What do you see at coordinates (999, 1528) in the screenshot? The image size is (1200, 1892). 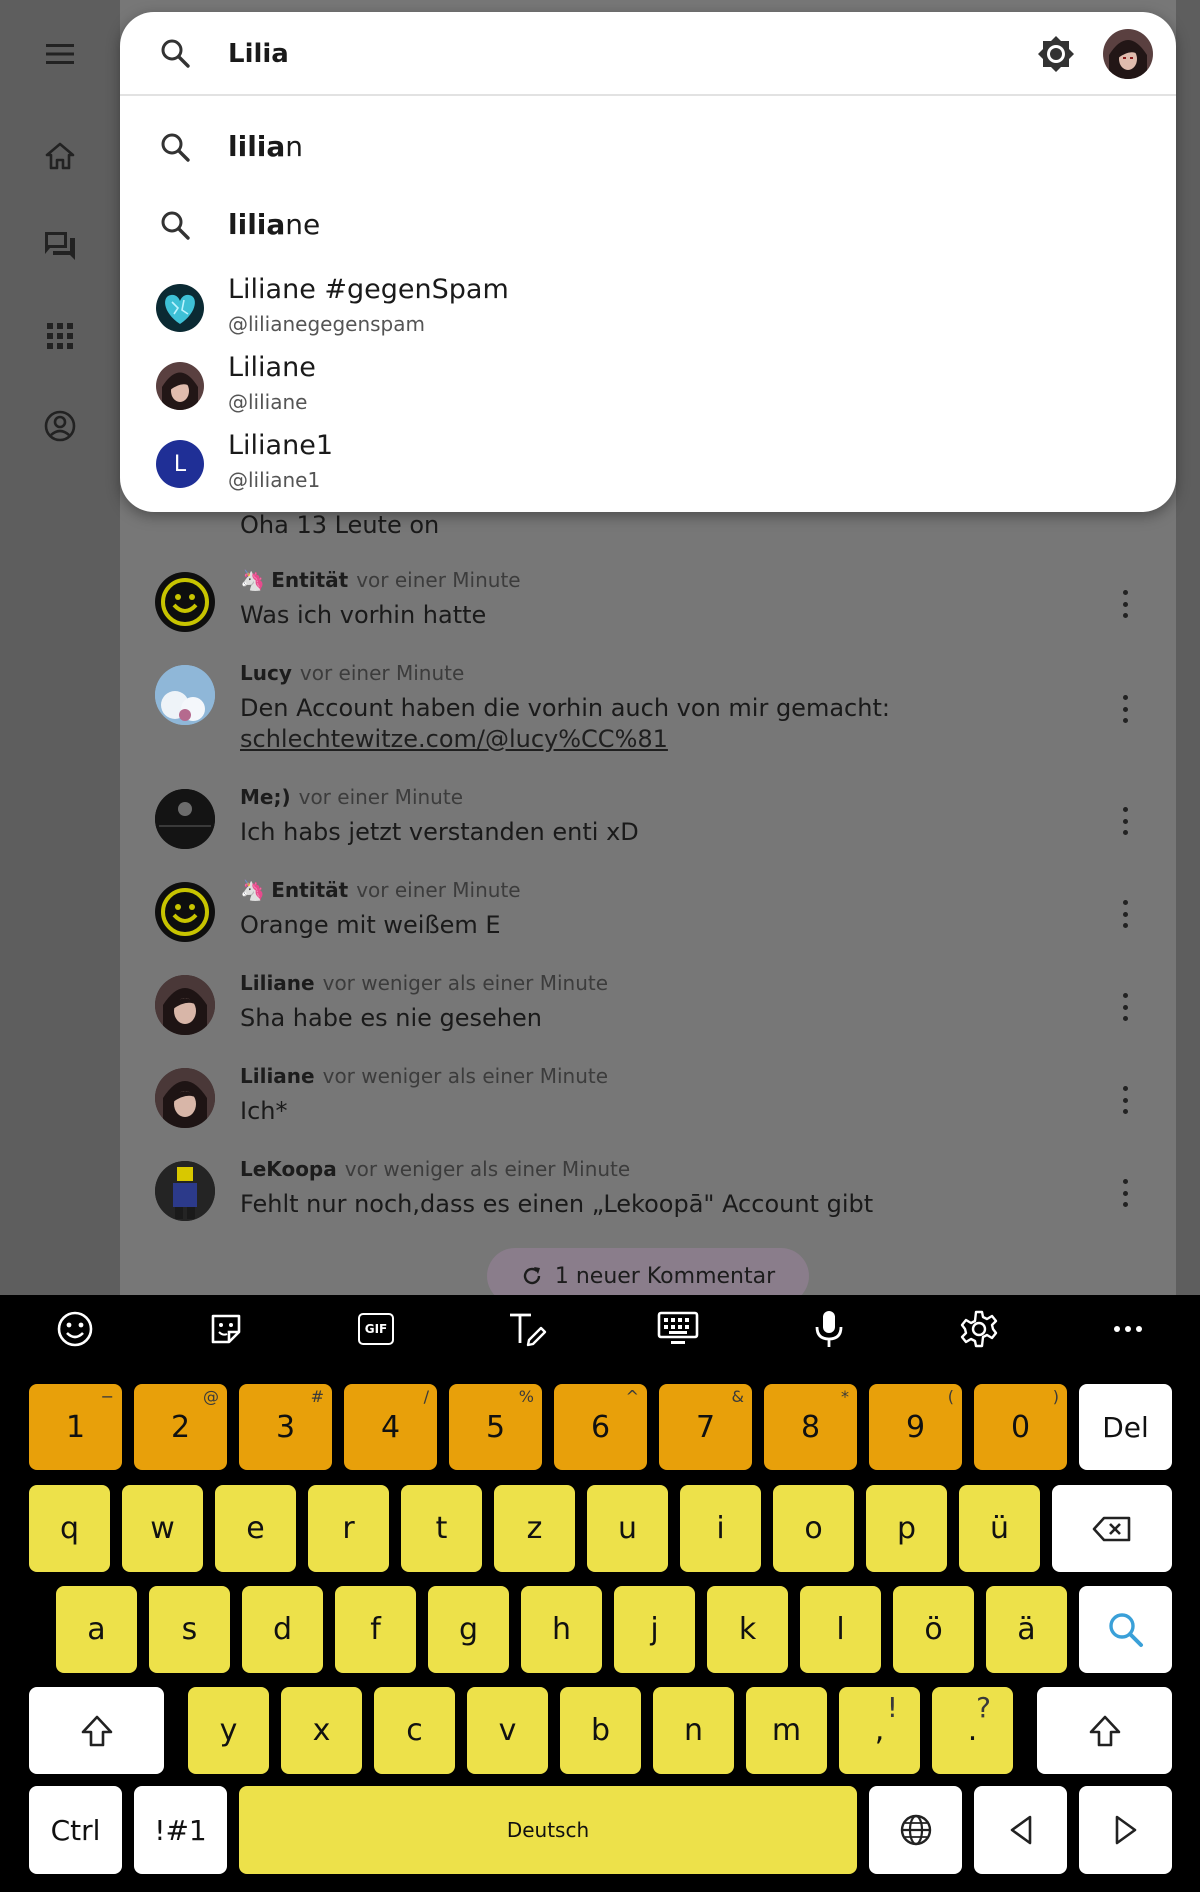 I see `key-u-umlaut: ü` at bounding box center [999, 1528].